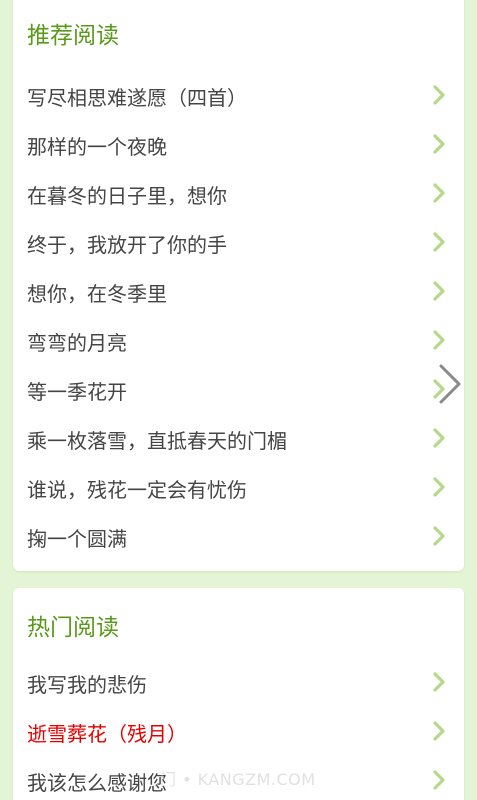 The height and width of the screenshot is (800, 477). What do you see at coordinates (77, 343) in the screenshot?
I see `list-item-label: 弯弯的月亮` at bounding box center [77, 343].